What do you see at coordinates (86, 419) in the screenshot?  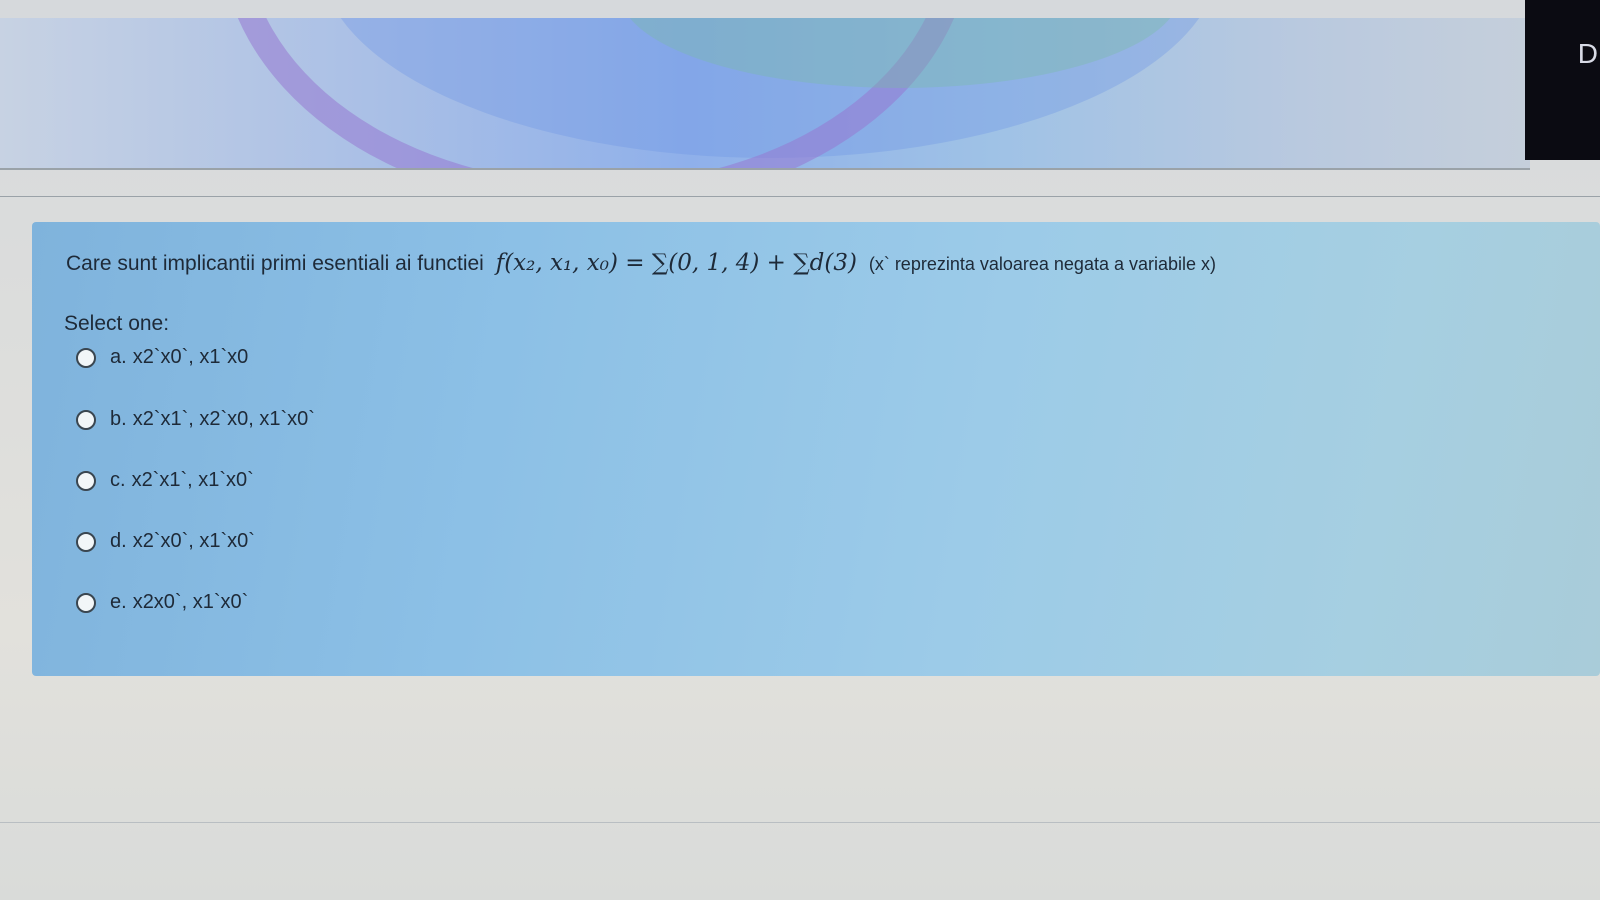 I see `radio-button-b` at bounding box center [86, 419].